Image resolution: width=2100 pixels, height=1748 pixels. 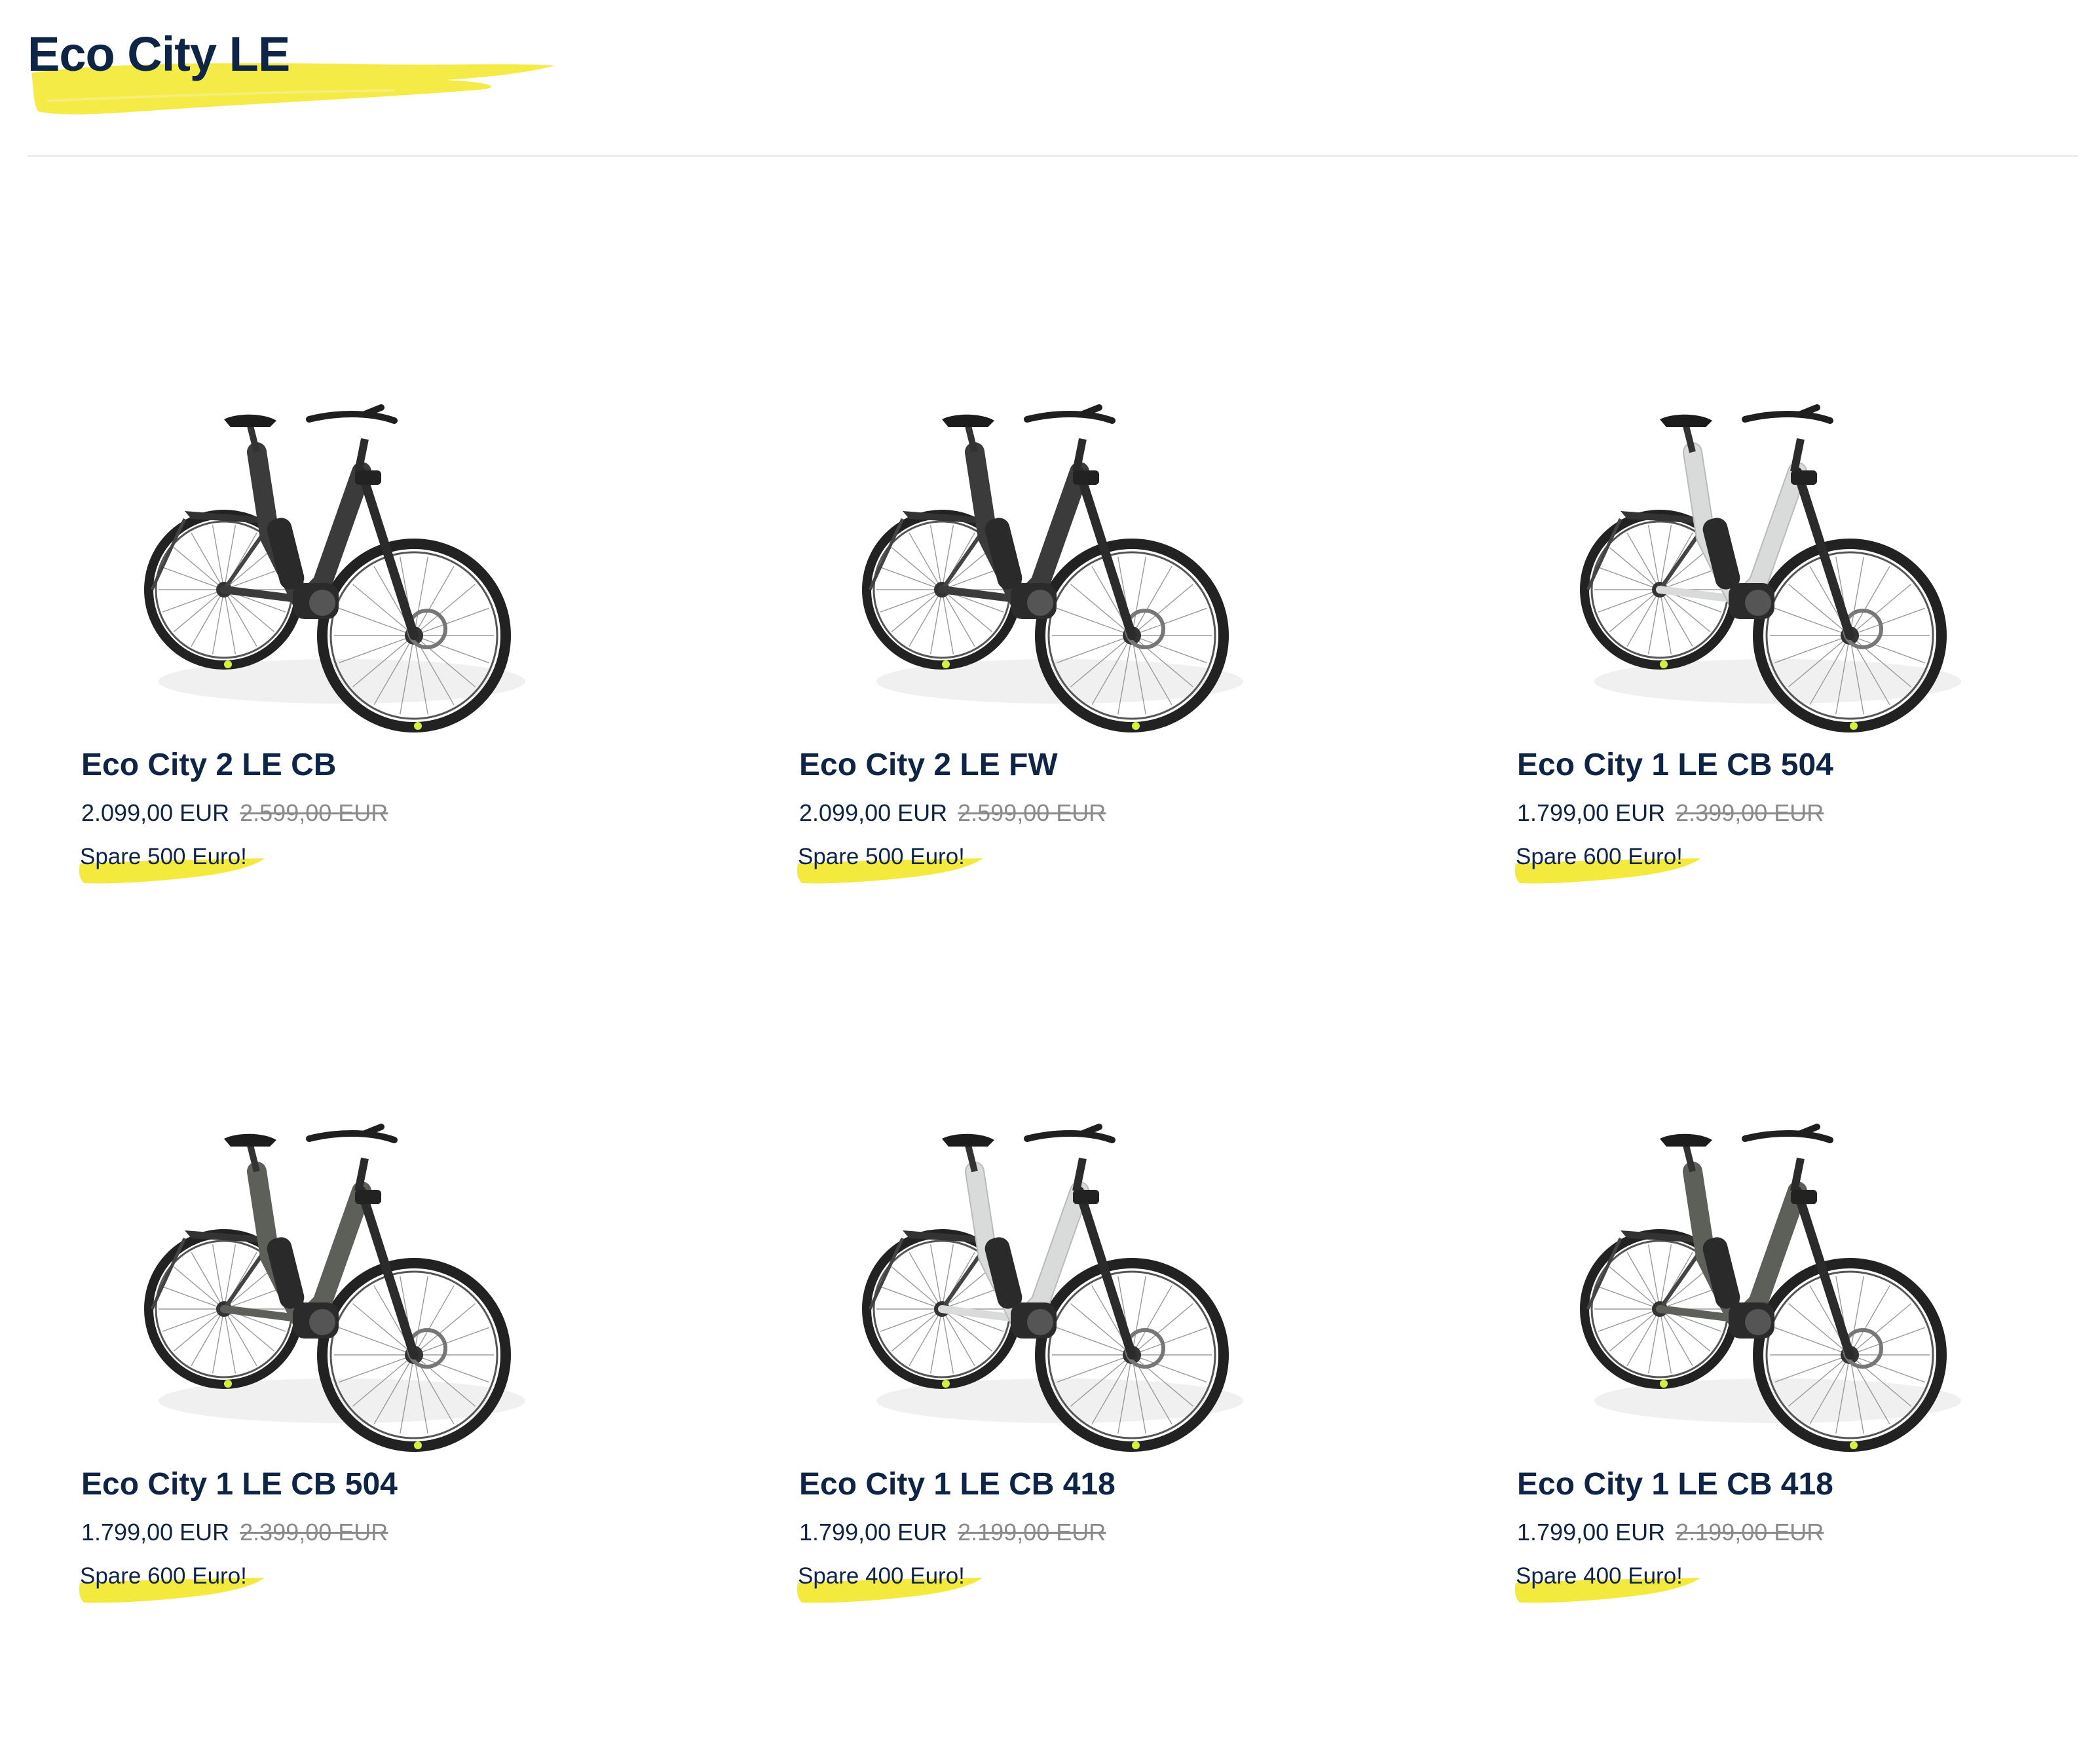 I want to click on product-name: Eco City 2 LE FW, so click(x=928, y=765).